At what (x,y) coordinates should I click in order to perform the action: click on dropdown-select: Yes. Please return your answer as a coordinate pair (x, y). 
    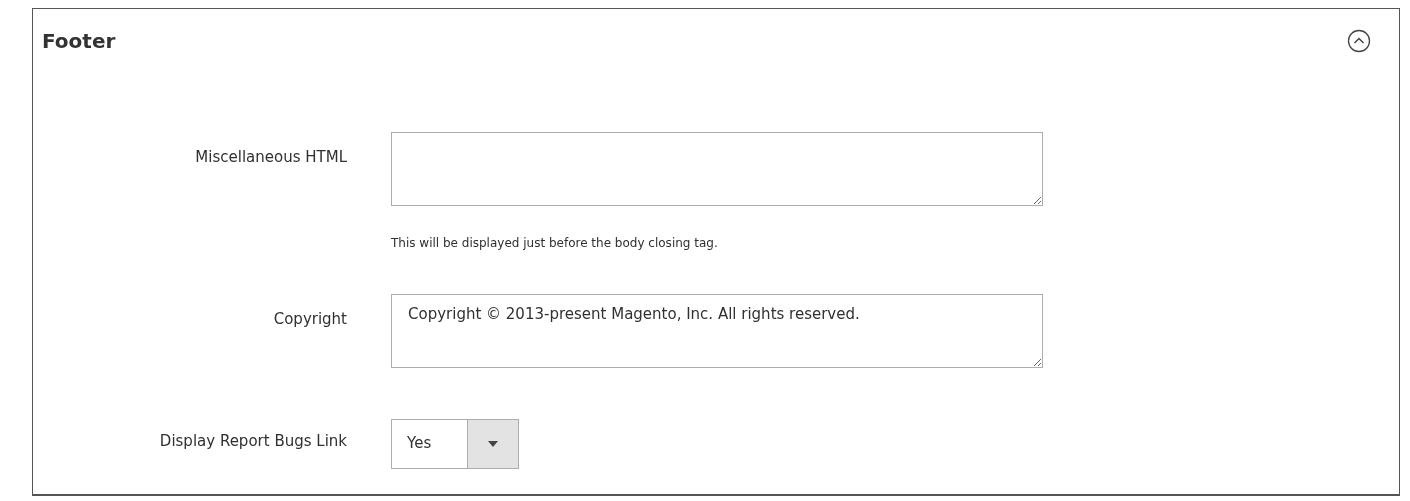
    Looking at the image, I should click on (455, 444).